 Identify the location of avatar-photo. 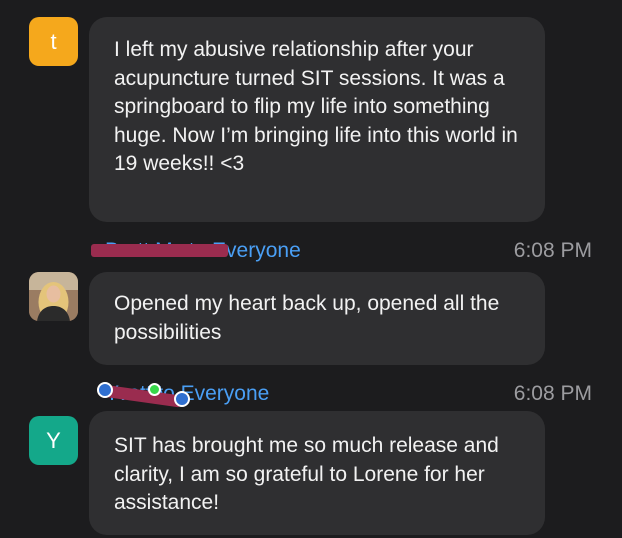
(53, 296).